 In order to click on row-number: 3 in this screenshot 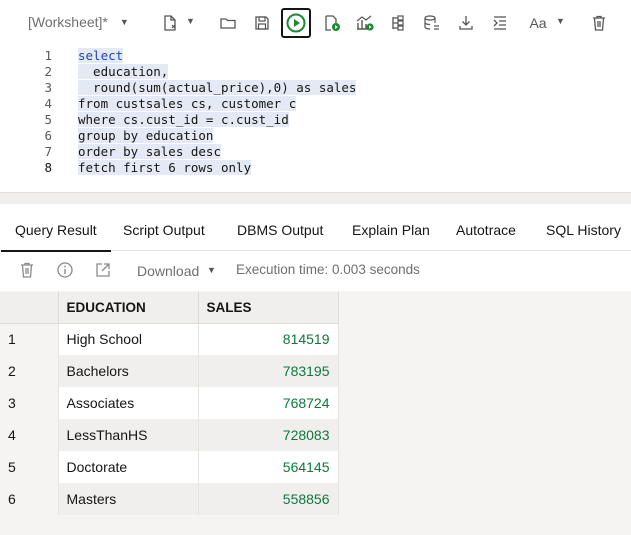, I will do `click(29, 403)`.